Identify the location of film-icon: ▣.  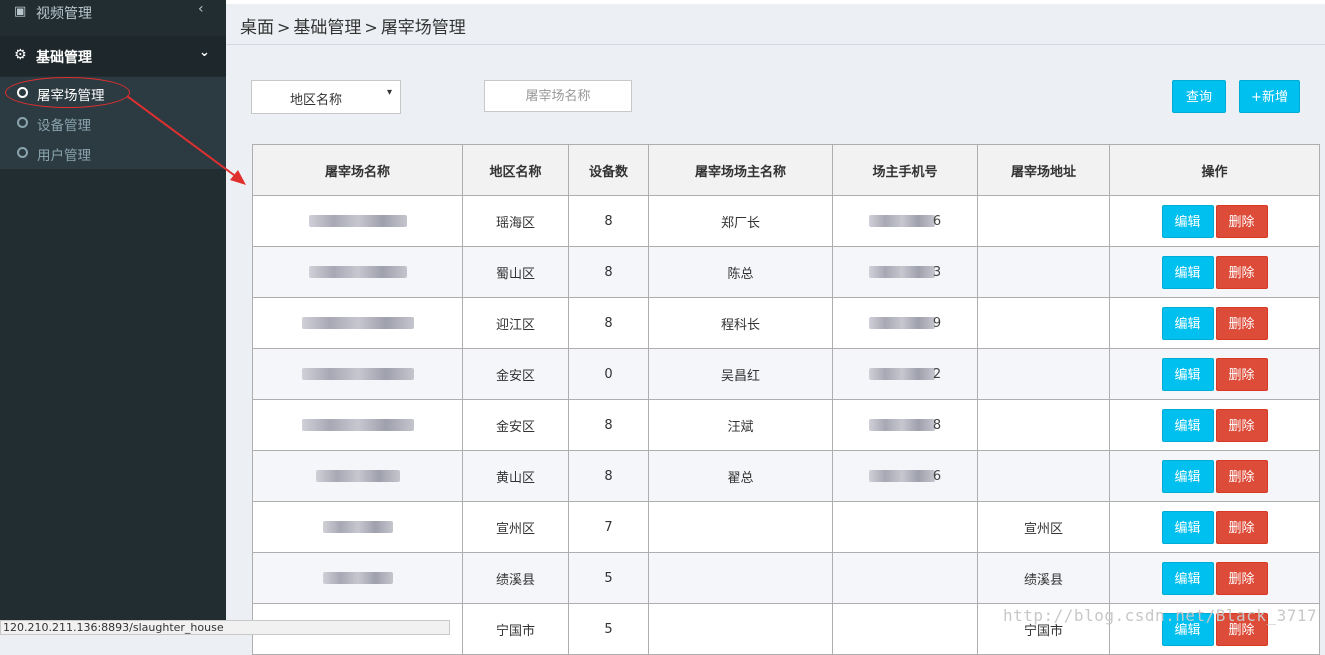
(20, 11).